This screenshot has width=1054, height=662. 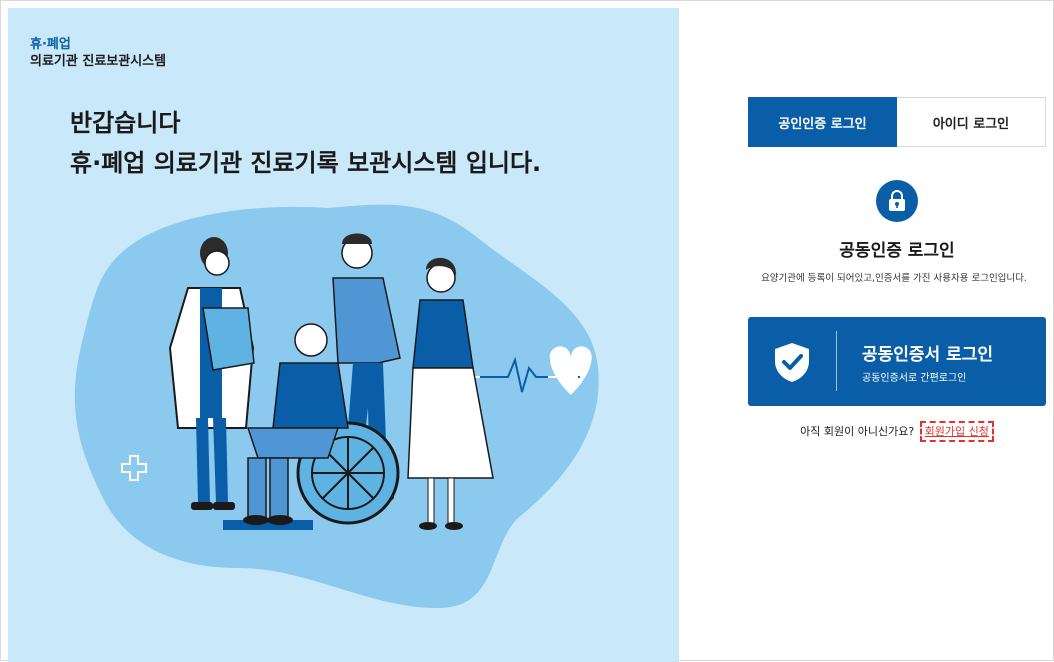 I want to click on certificate-login-sublabel: 공동인증서로 간편로그인, so click(x=914, y=378).